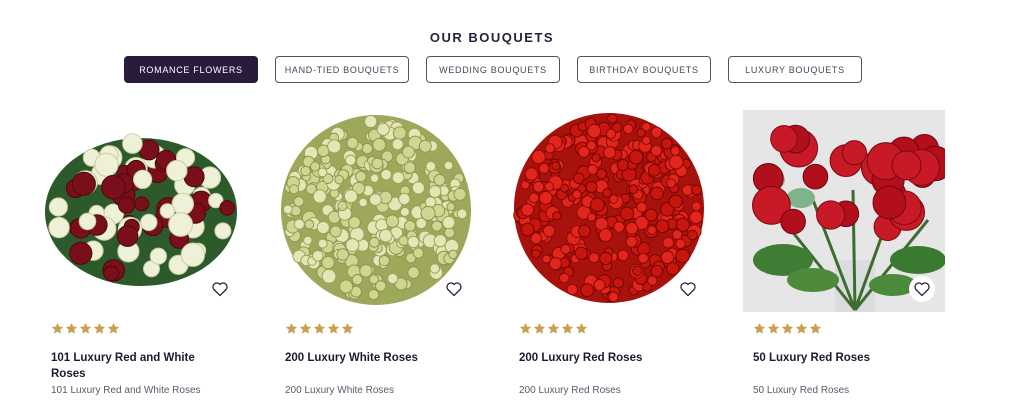 The image size is (1024, 409). I want to click on tab-hand-tied-bouquets: HAND-TIED BOUQUETS, so click(342, 69).